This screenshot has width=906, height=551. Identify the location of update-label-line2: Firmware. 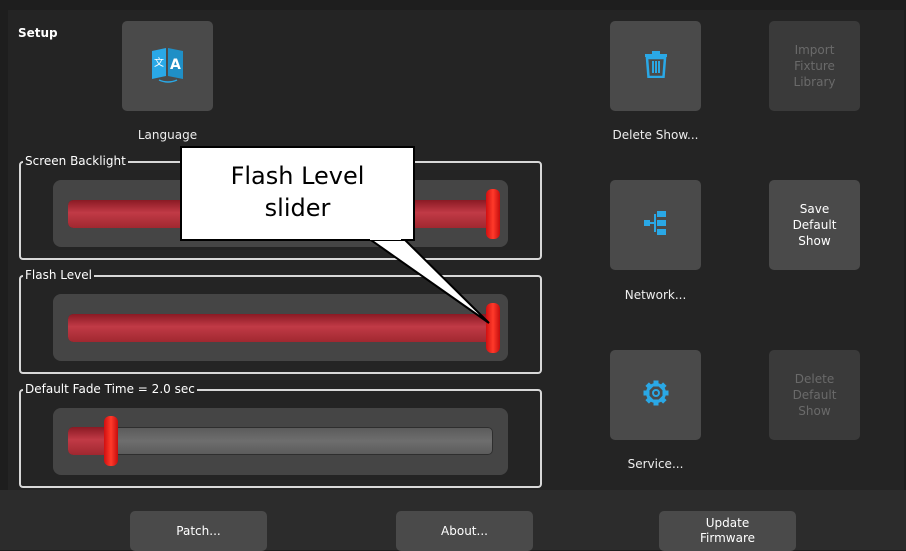
(727, 538).